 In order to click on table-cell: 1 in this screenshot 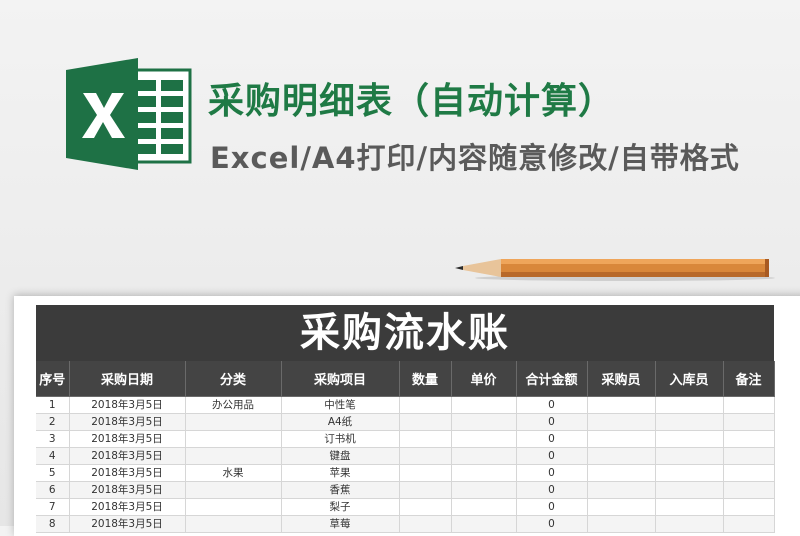, I will do `click(53, 405)`.